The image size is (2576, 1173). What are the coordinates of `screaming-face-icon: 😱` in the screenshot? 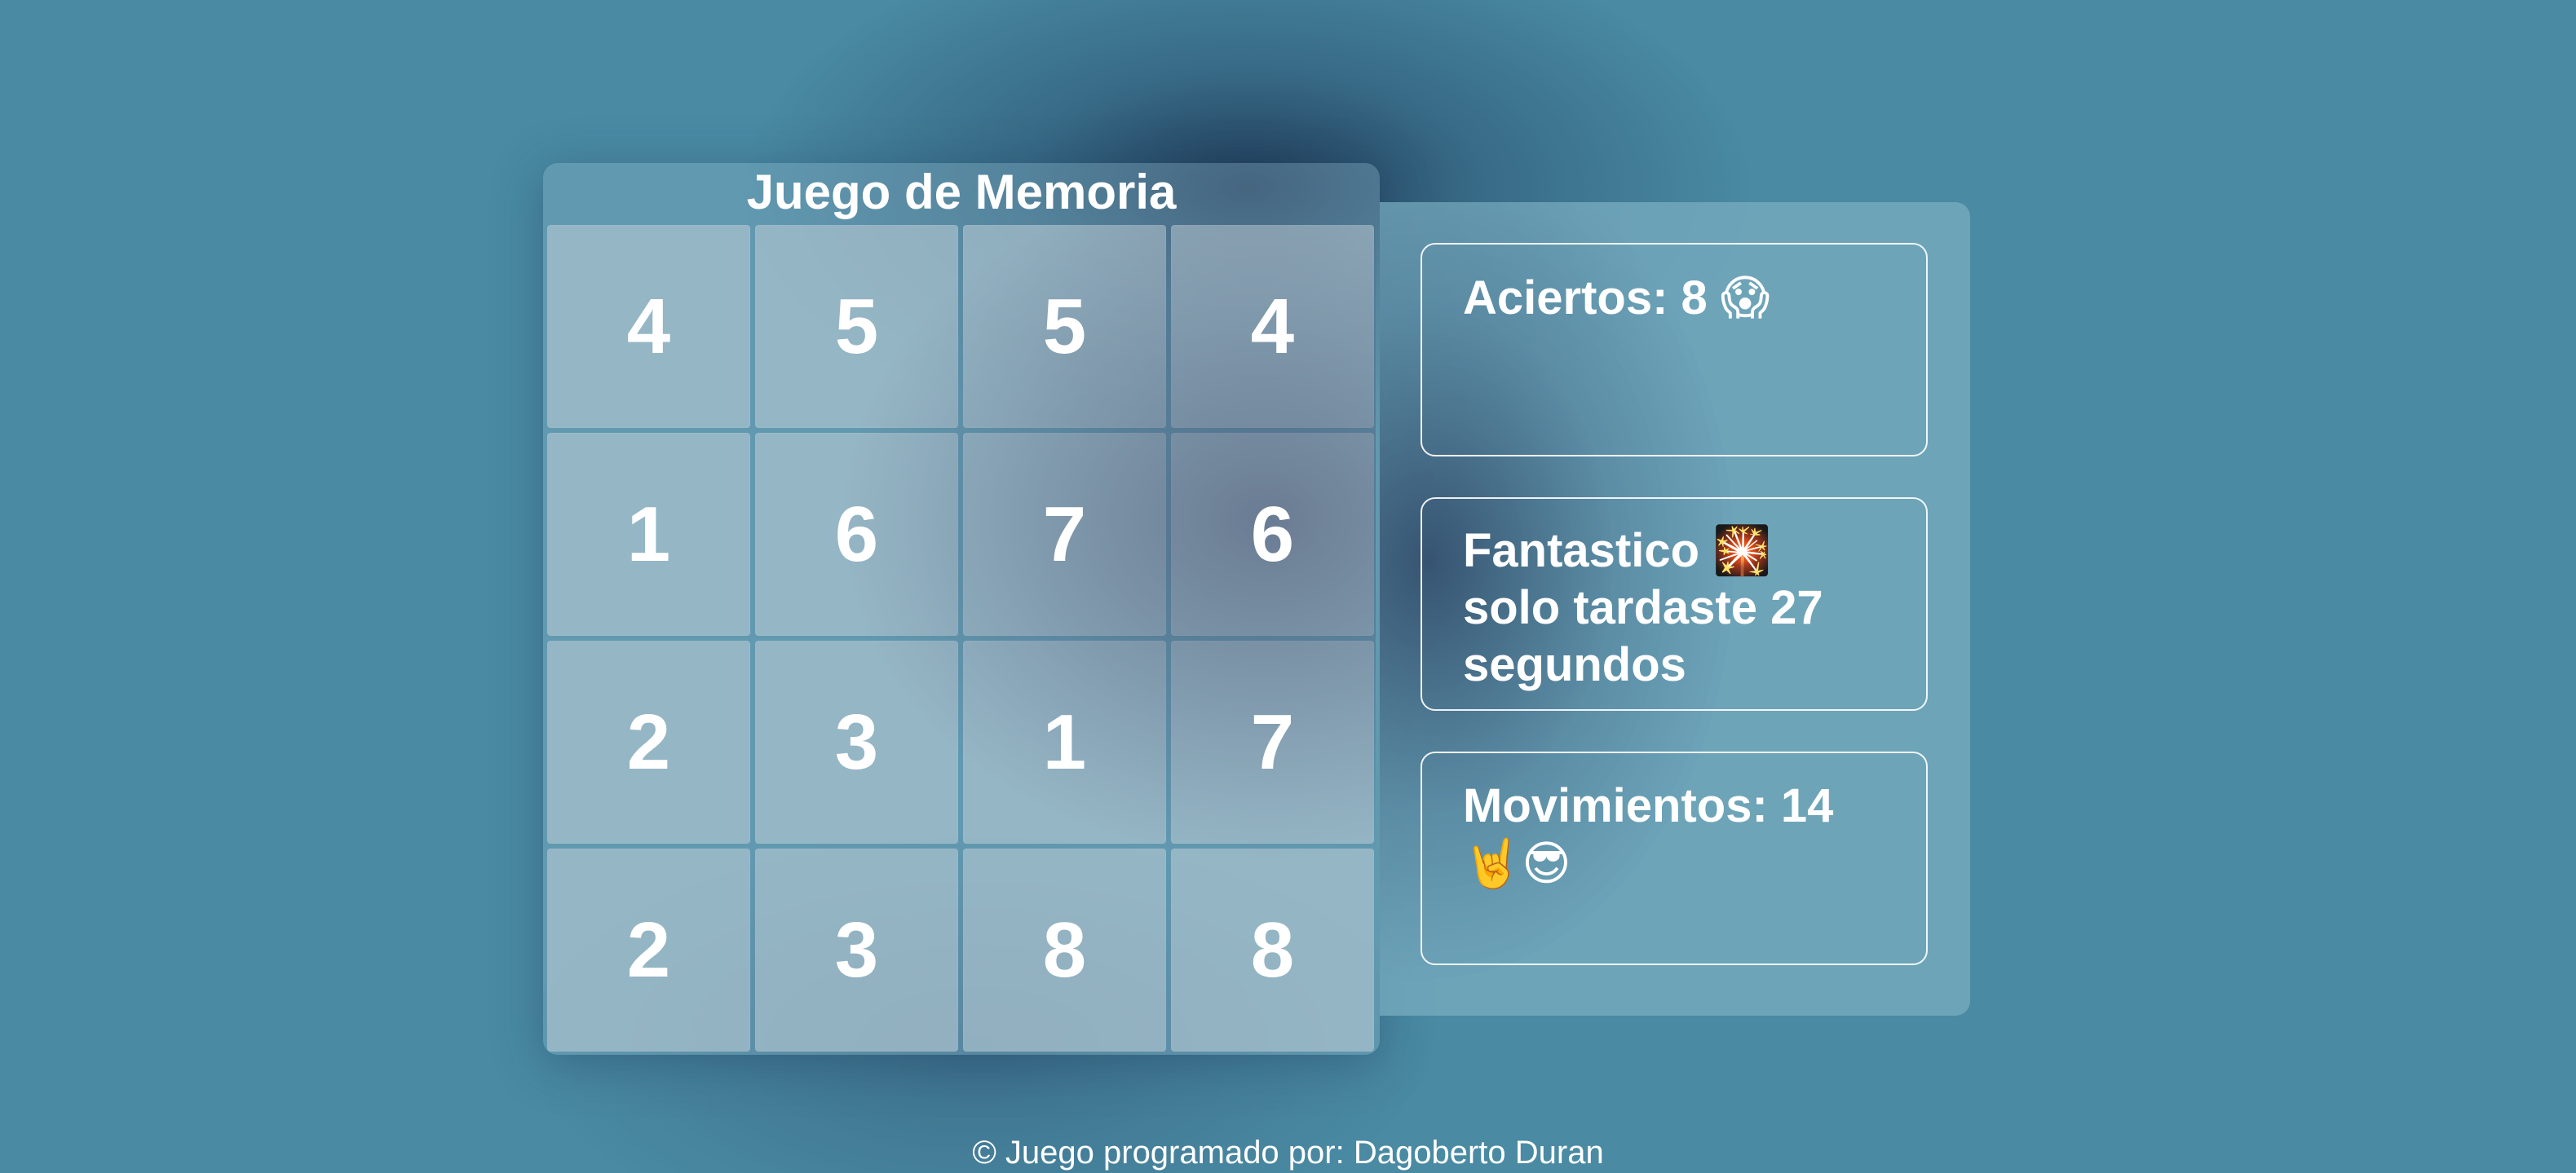 It's located at (1745, 298).